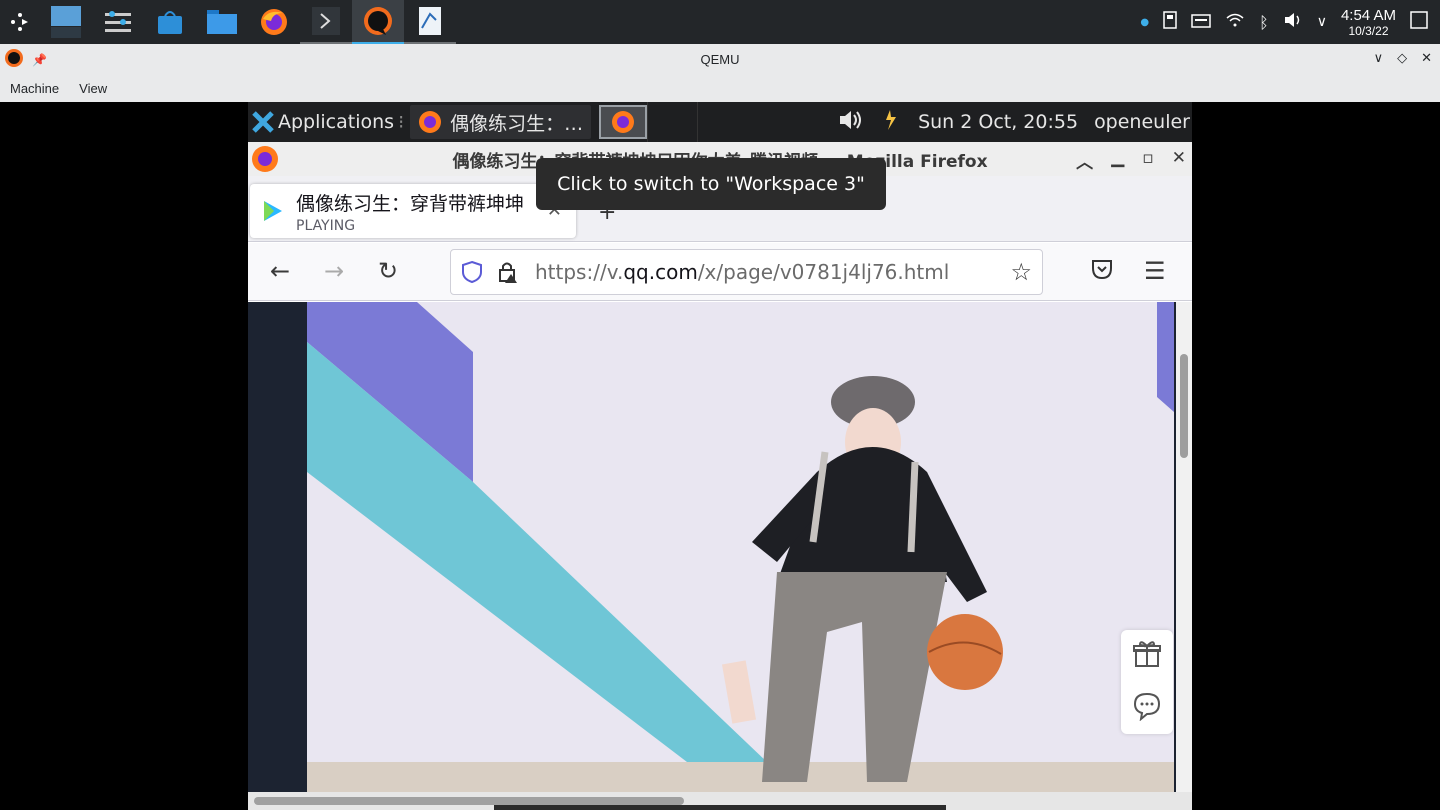 The width and height of the screenshot is (1440, 810). What do you see at coordinates (1147, 682) in the screenshot?
I see `side-widget-panel` at bounding box center [1147, 682].